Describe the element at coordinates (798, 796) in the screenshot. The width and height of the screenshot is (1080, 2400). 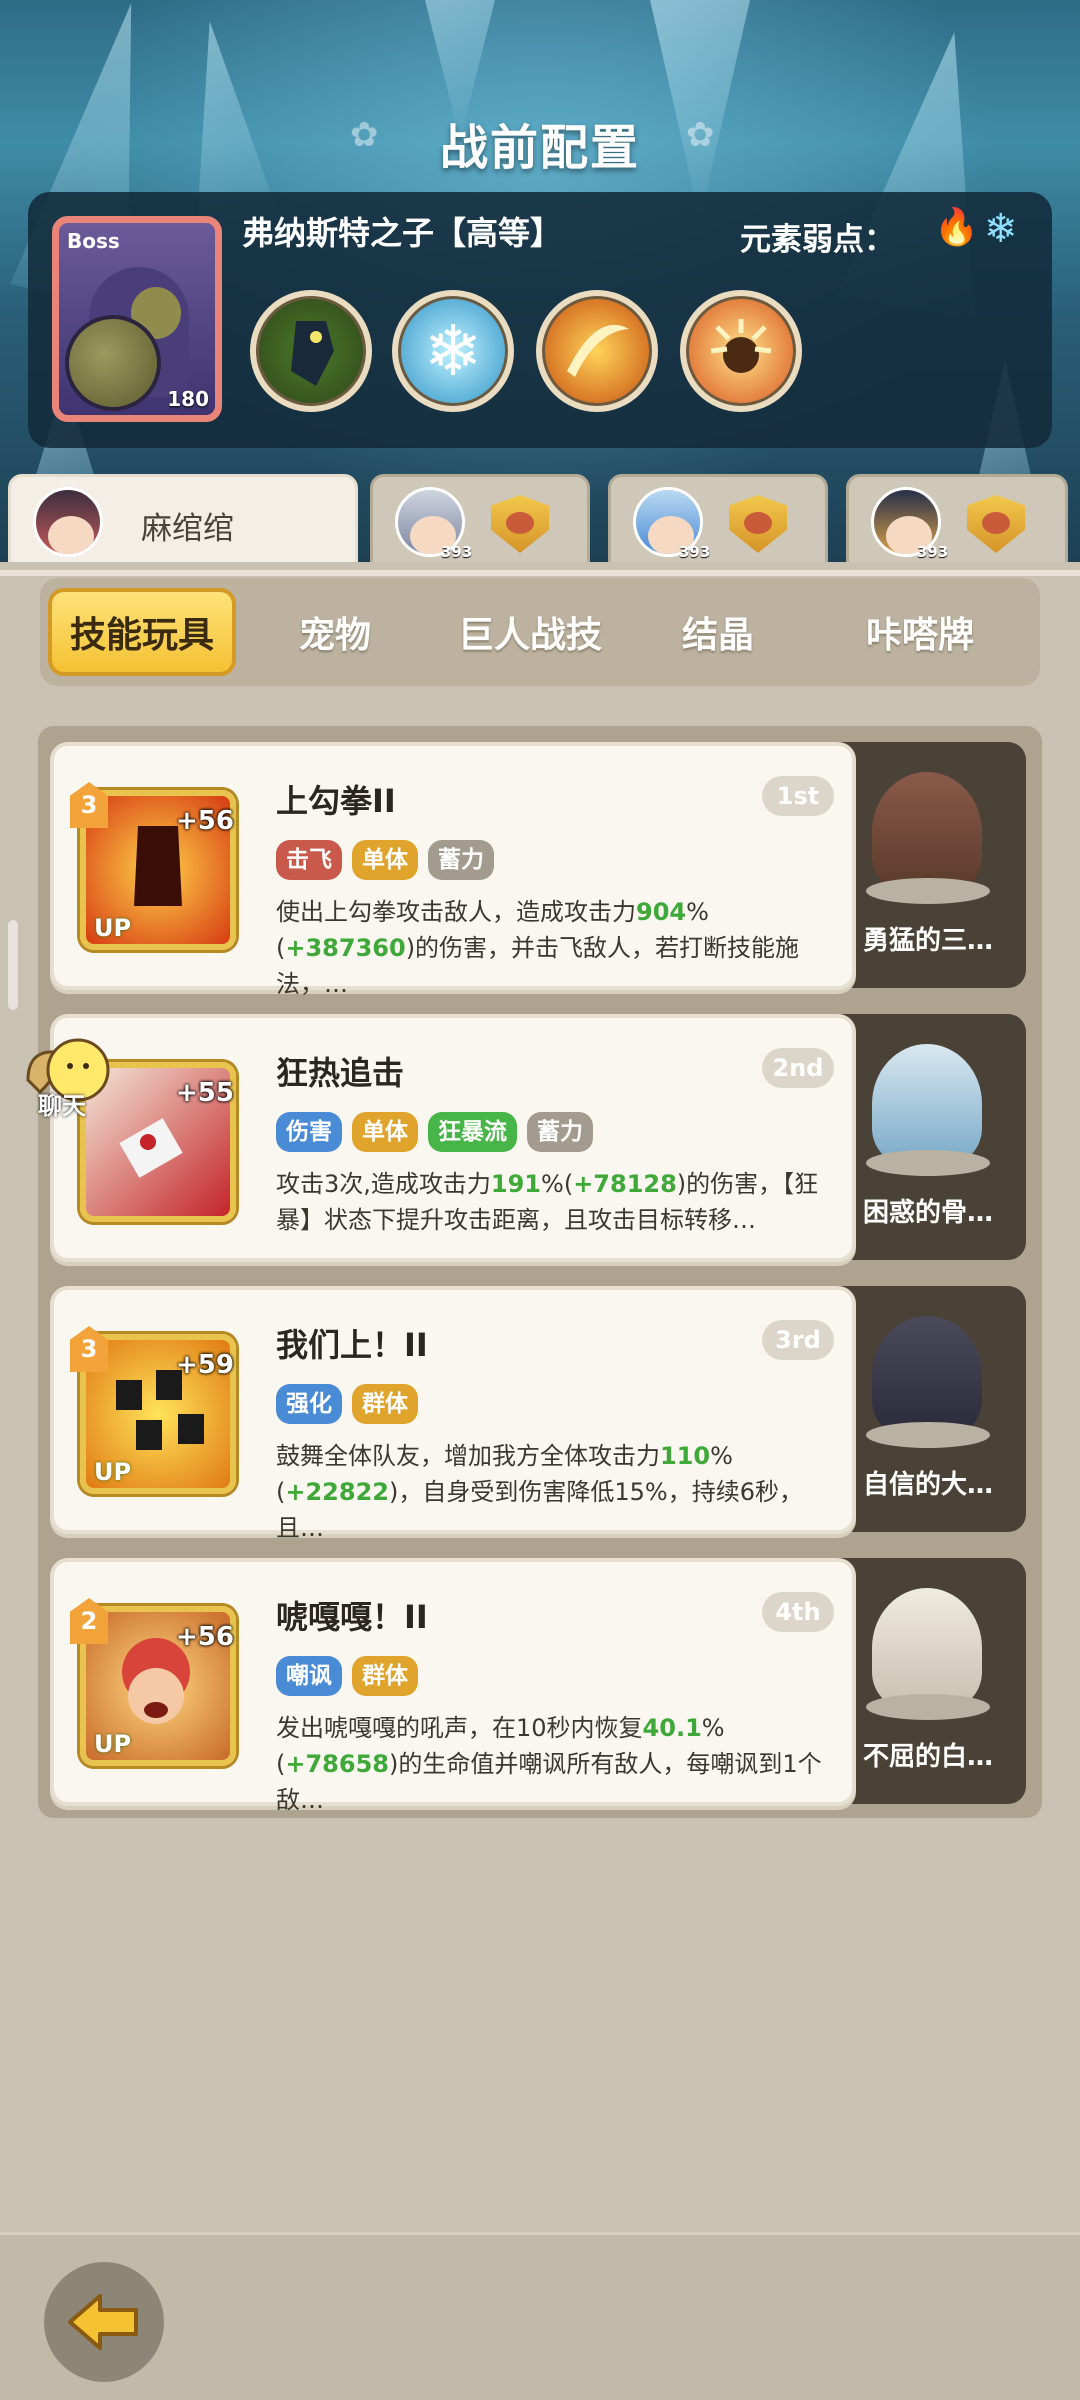
I see `skill-rank: 1st` at that location.